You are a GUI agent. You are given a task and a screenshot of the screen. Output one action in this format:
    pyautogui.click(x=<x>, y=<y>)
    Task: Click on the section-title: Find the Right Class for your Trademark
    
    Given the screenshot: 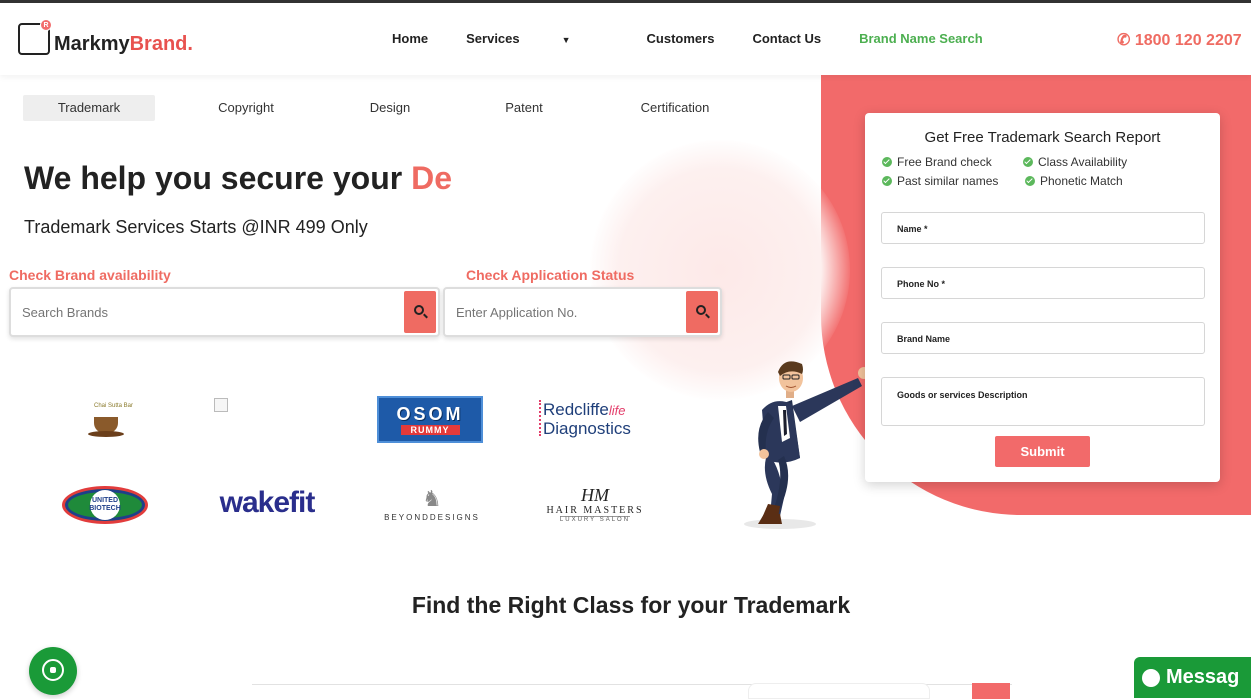 What is the action you would take?
    pyautogui.click(x=631, y=605)
    